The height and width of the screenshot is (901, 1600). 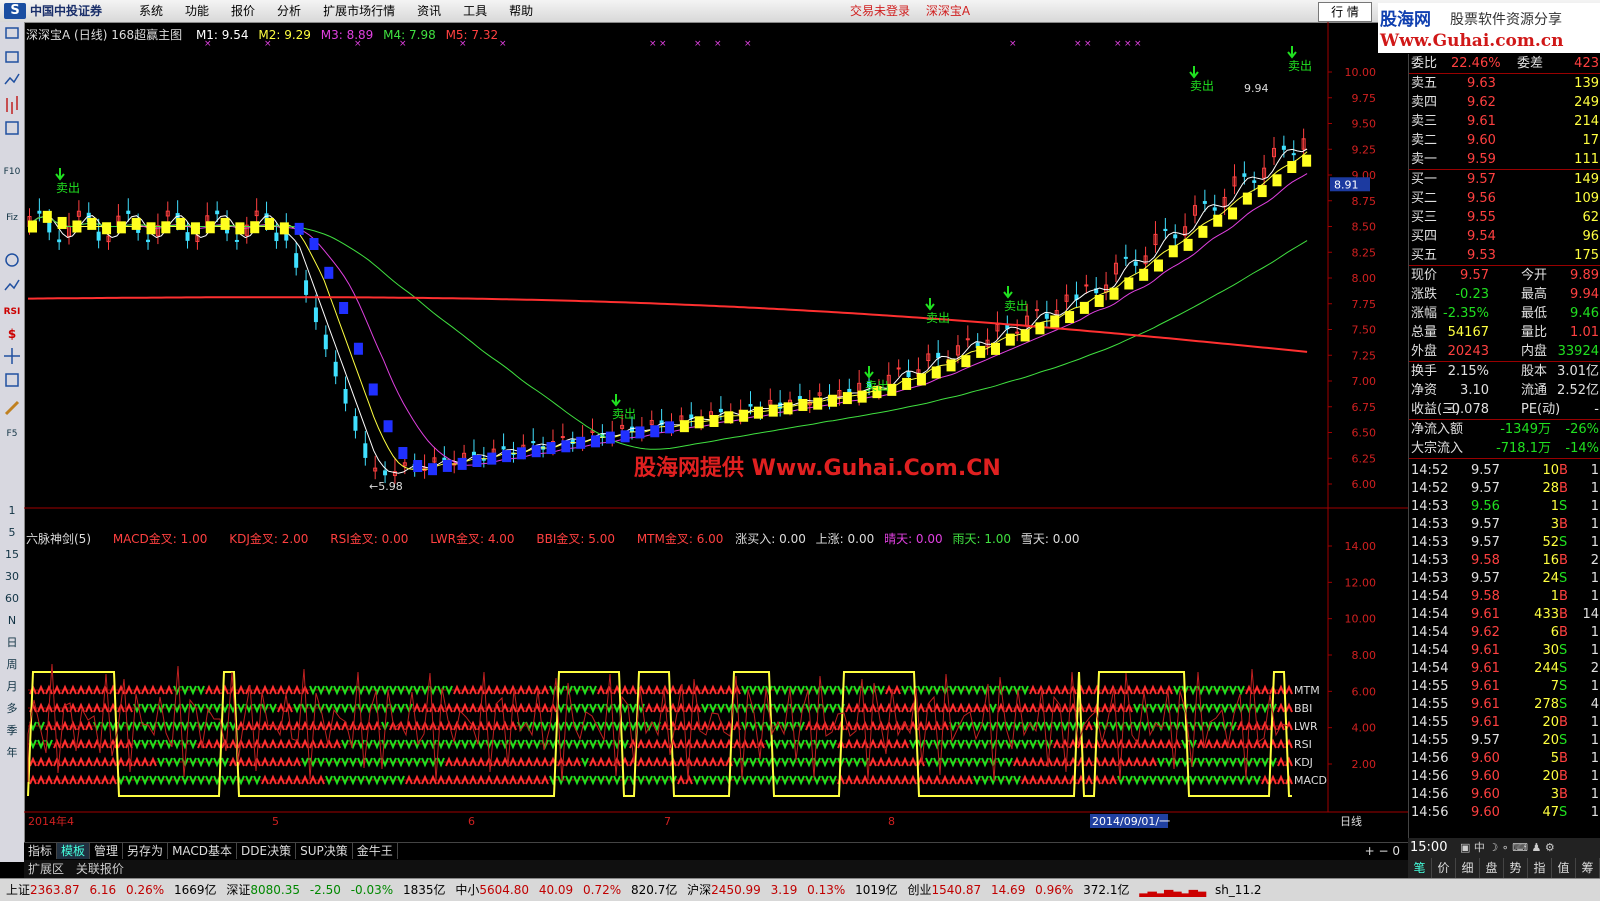 I want to click on qtab-trend: 势, so click(x=1516, y=868).